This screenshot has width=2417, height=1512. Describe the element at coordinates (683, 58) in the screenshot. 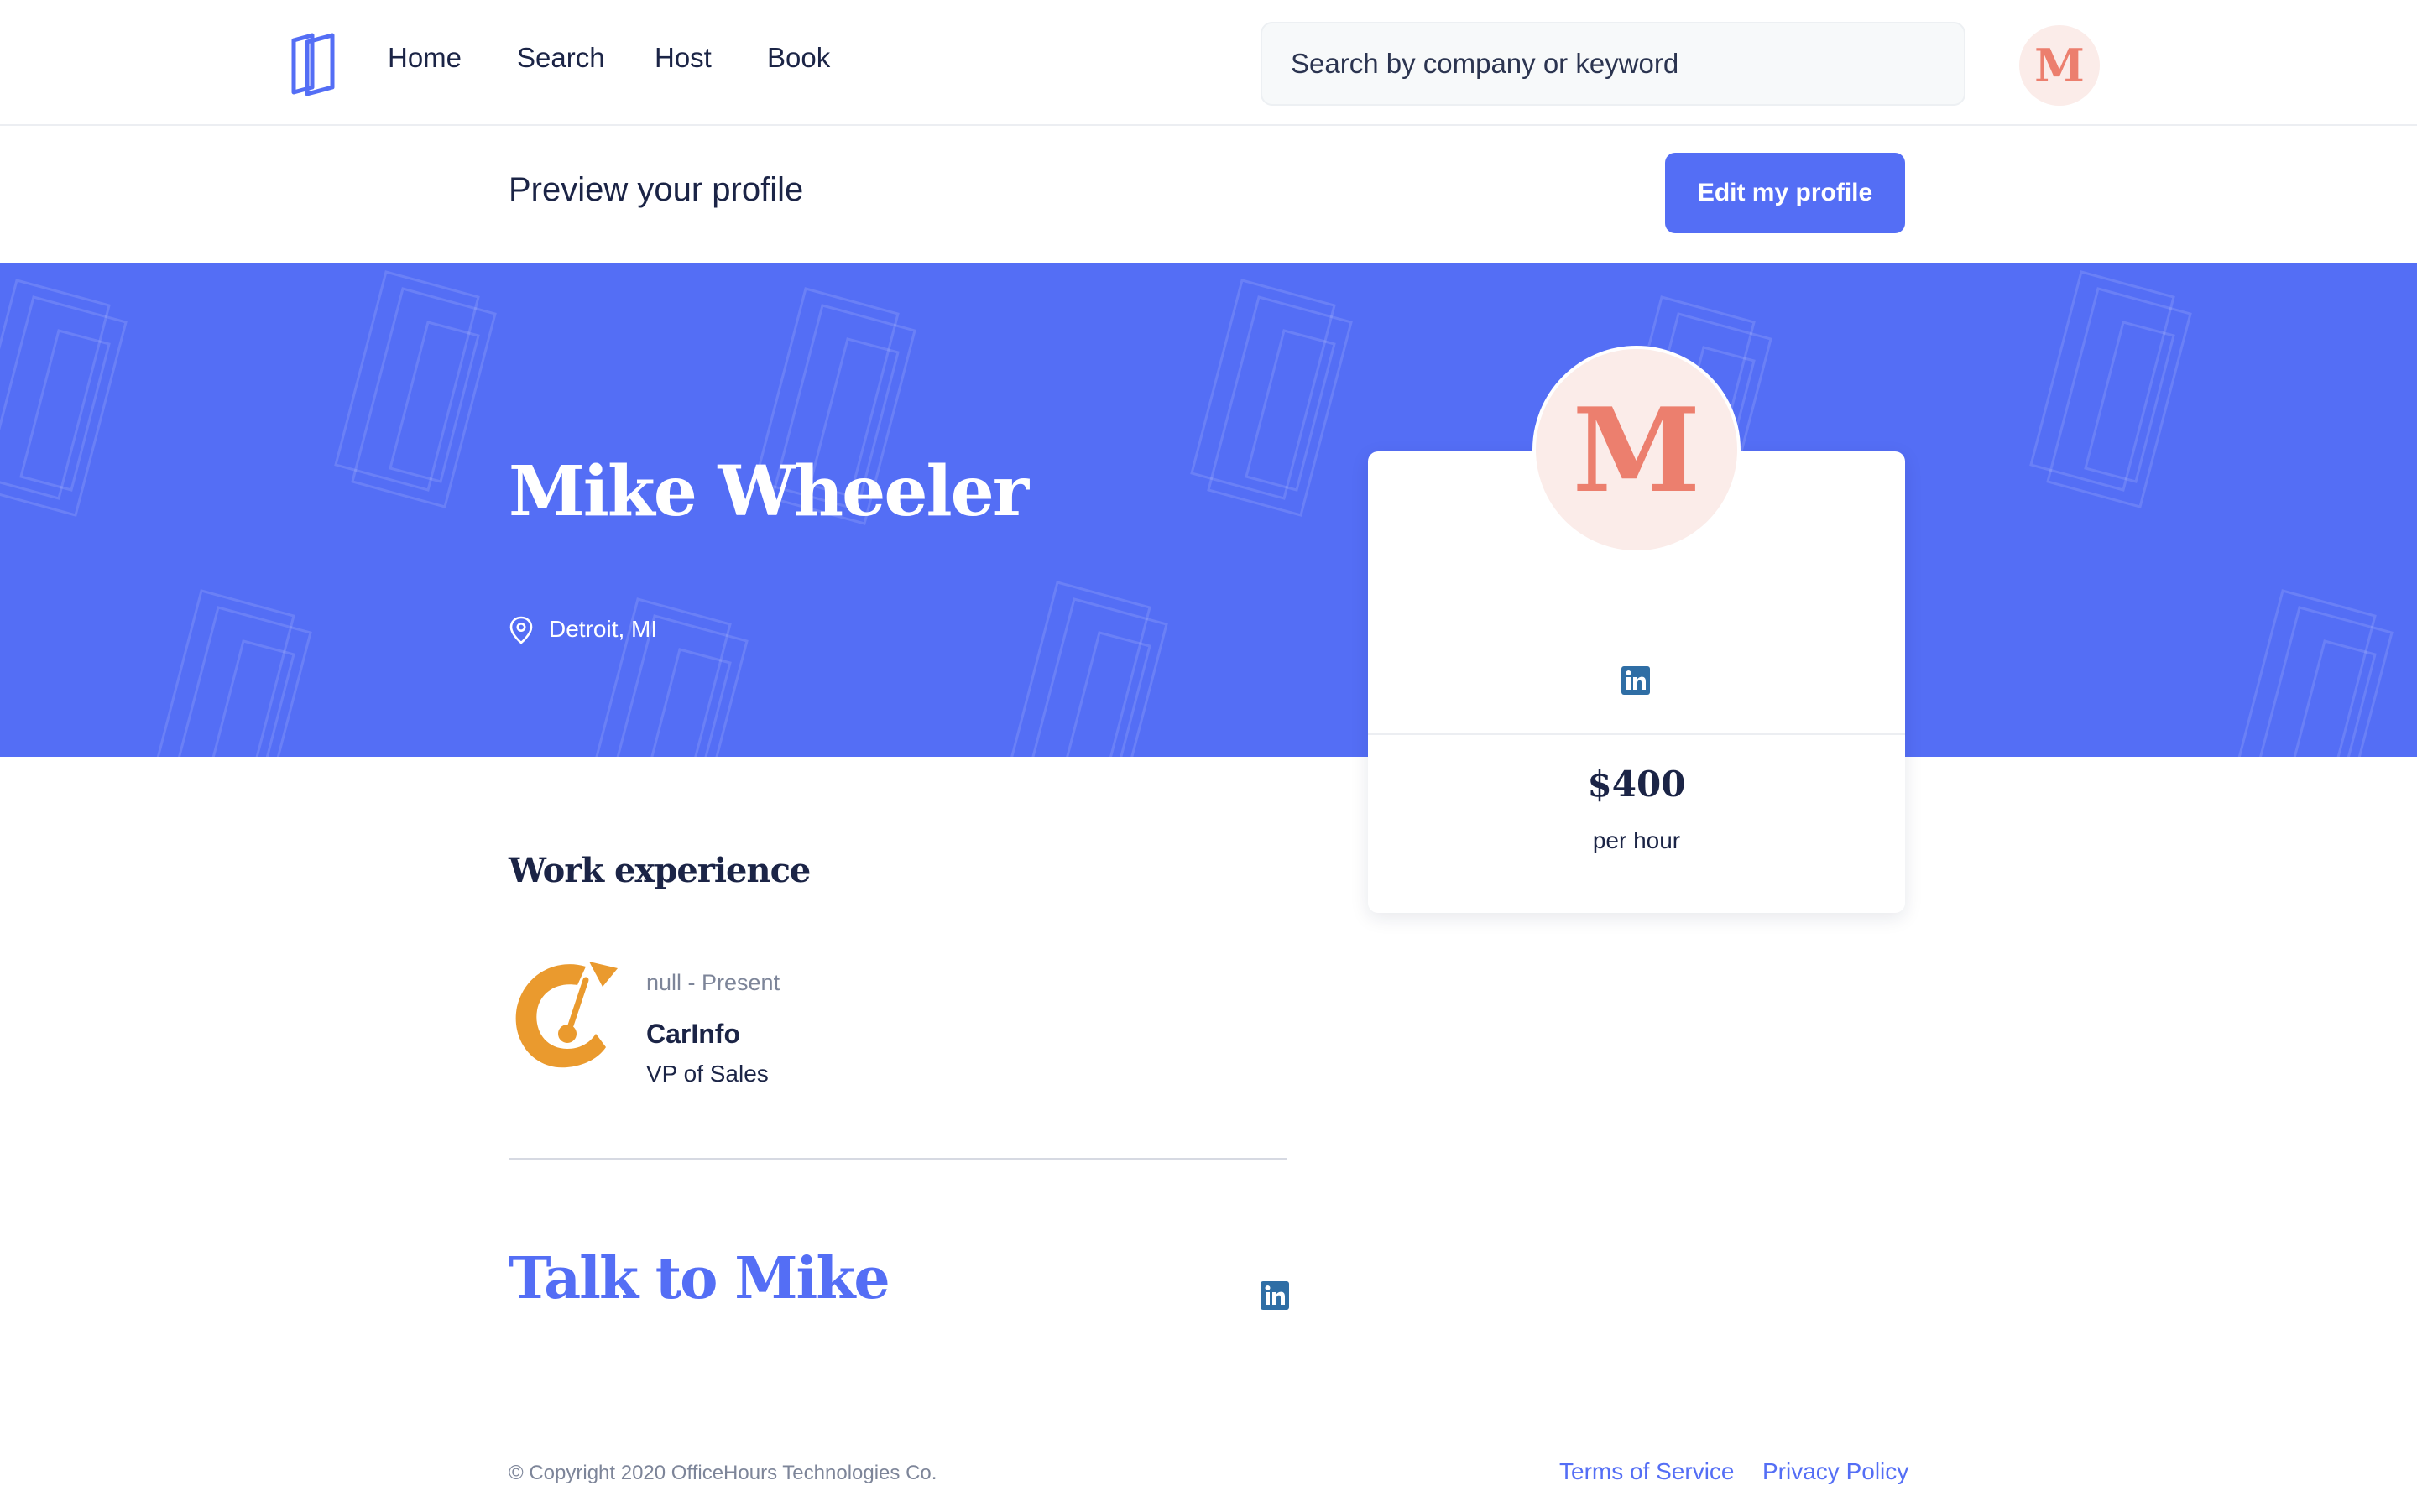

I see `nav-host-link: Host` at that location.